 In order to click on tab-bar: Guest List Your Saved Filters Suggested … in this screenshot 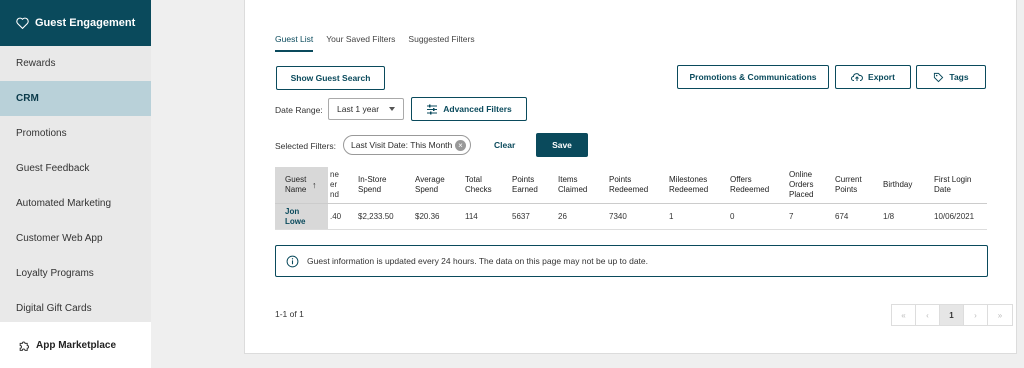, I will do `click(381, 43)`.